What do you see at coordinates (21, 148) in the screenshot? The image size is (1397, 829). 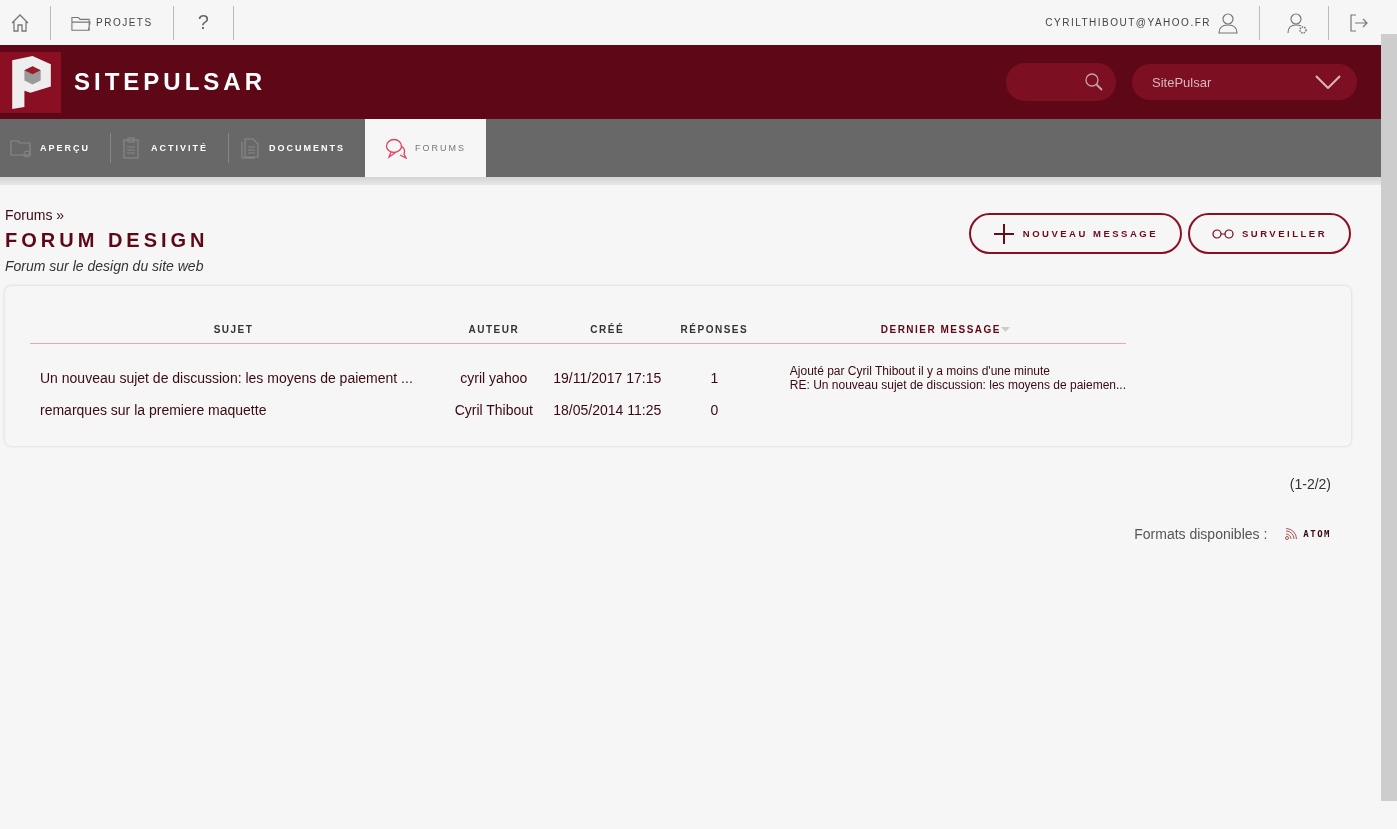 I see `folder-icon` at bounding box center [21, 148].